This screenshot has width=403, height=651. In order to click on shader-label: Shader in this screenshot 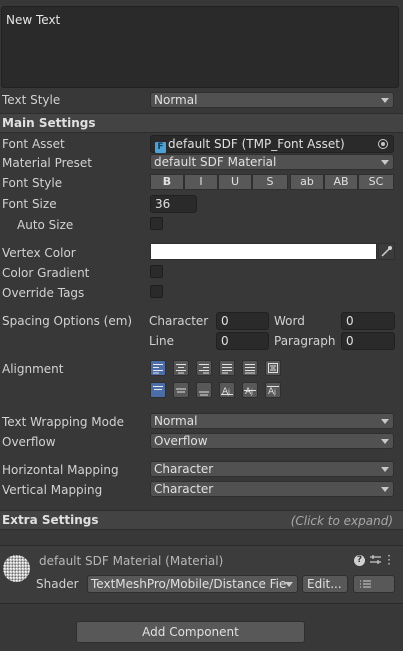, I will do `click(57, 584)`.